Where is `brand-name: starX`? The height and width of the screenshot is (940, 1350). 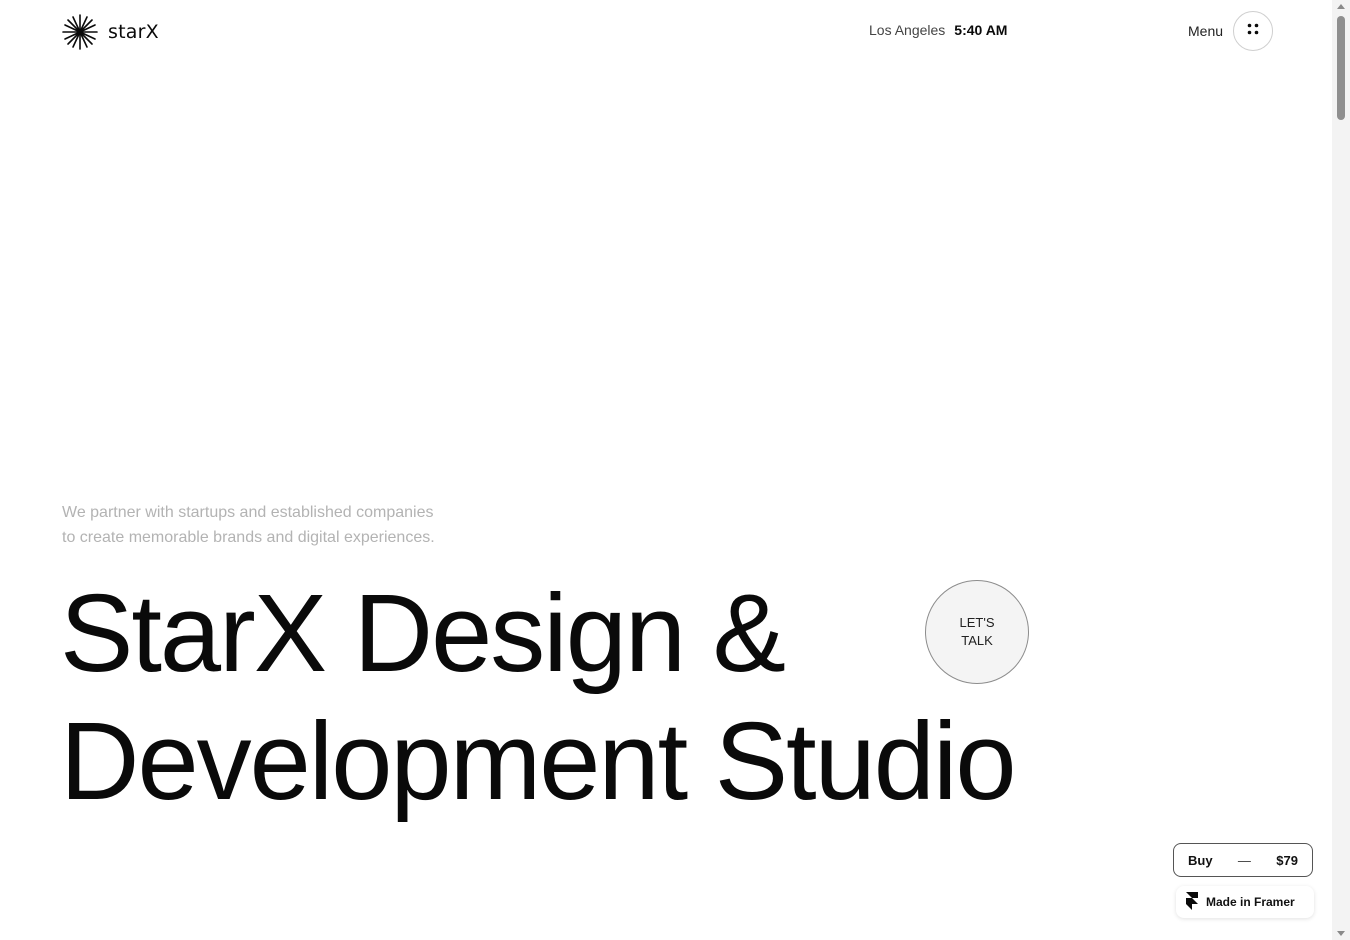 brand-name: starX is located at coordinates (133, 32).